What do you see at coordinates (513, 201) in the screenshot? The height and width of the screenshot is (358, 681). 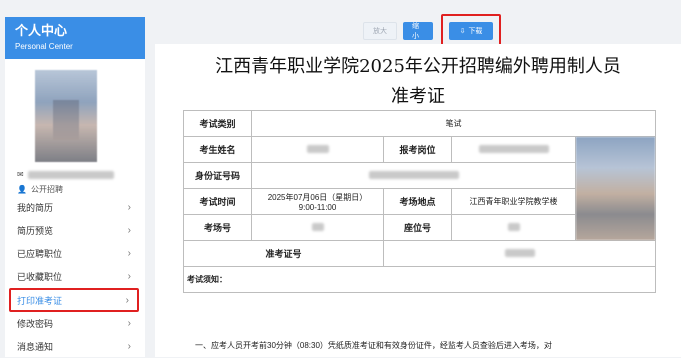 I see `place-value: 江西青年职业学院教学楼` at bounding box center [513, 201].